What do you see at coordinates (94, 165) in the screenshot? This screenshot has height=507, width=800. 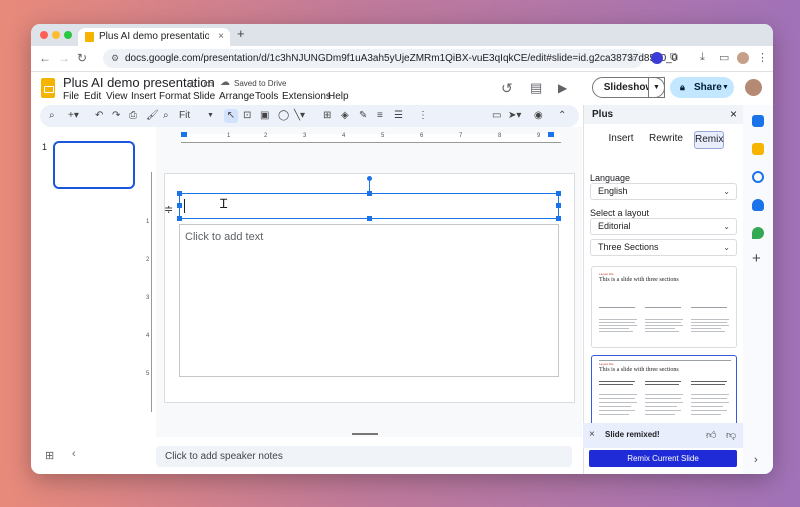 I see `slide-thumbnail` at bounding box center [94, 165].